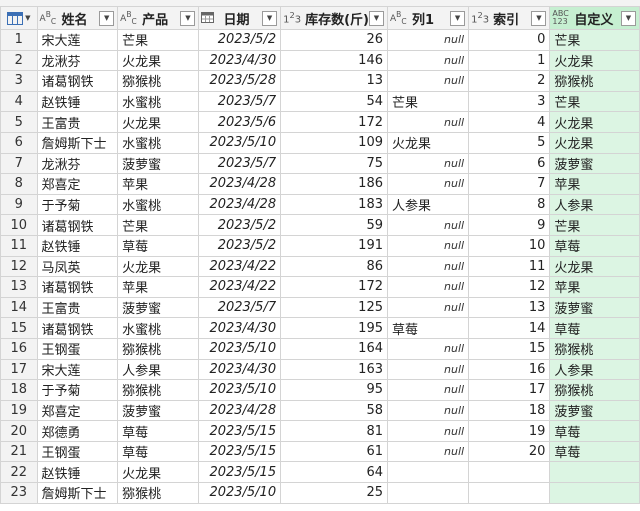 This screenshot has height=511, width=640. I want to click on cell-stock: 172, so click(334, 287).